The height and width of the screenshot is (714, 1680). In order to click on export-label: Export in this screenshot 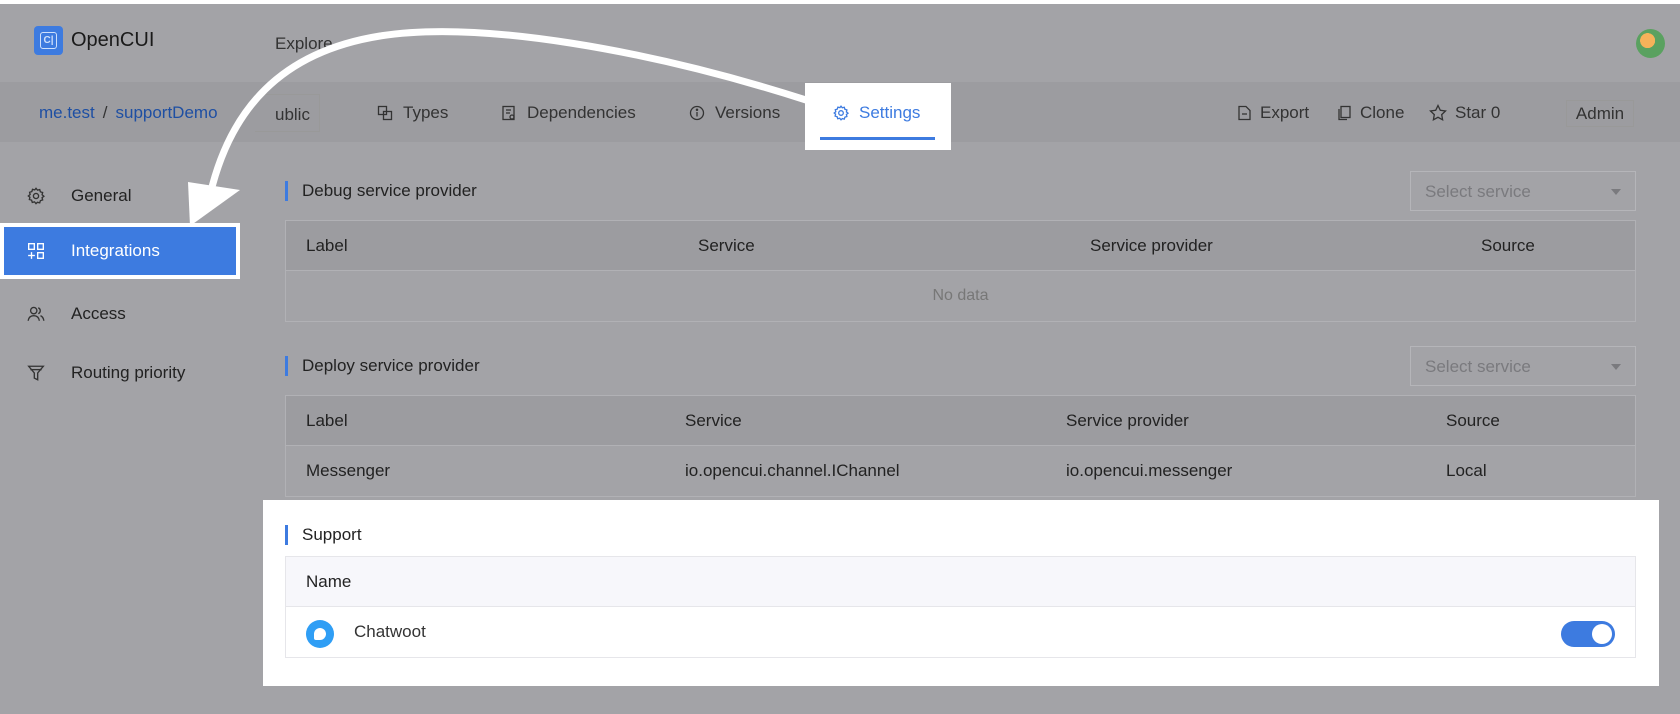, I will do `click(1285, 112)`.